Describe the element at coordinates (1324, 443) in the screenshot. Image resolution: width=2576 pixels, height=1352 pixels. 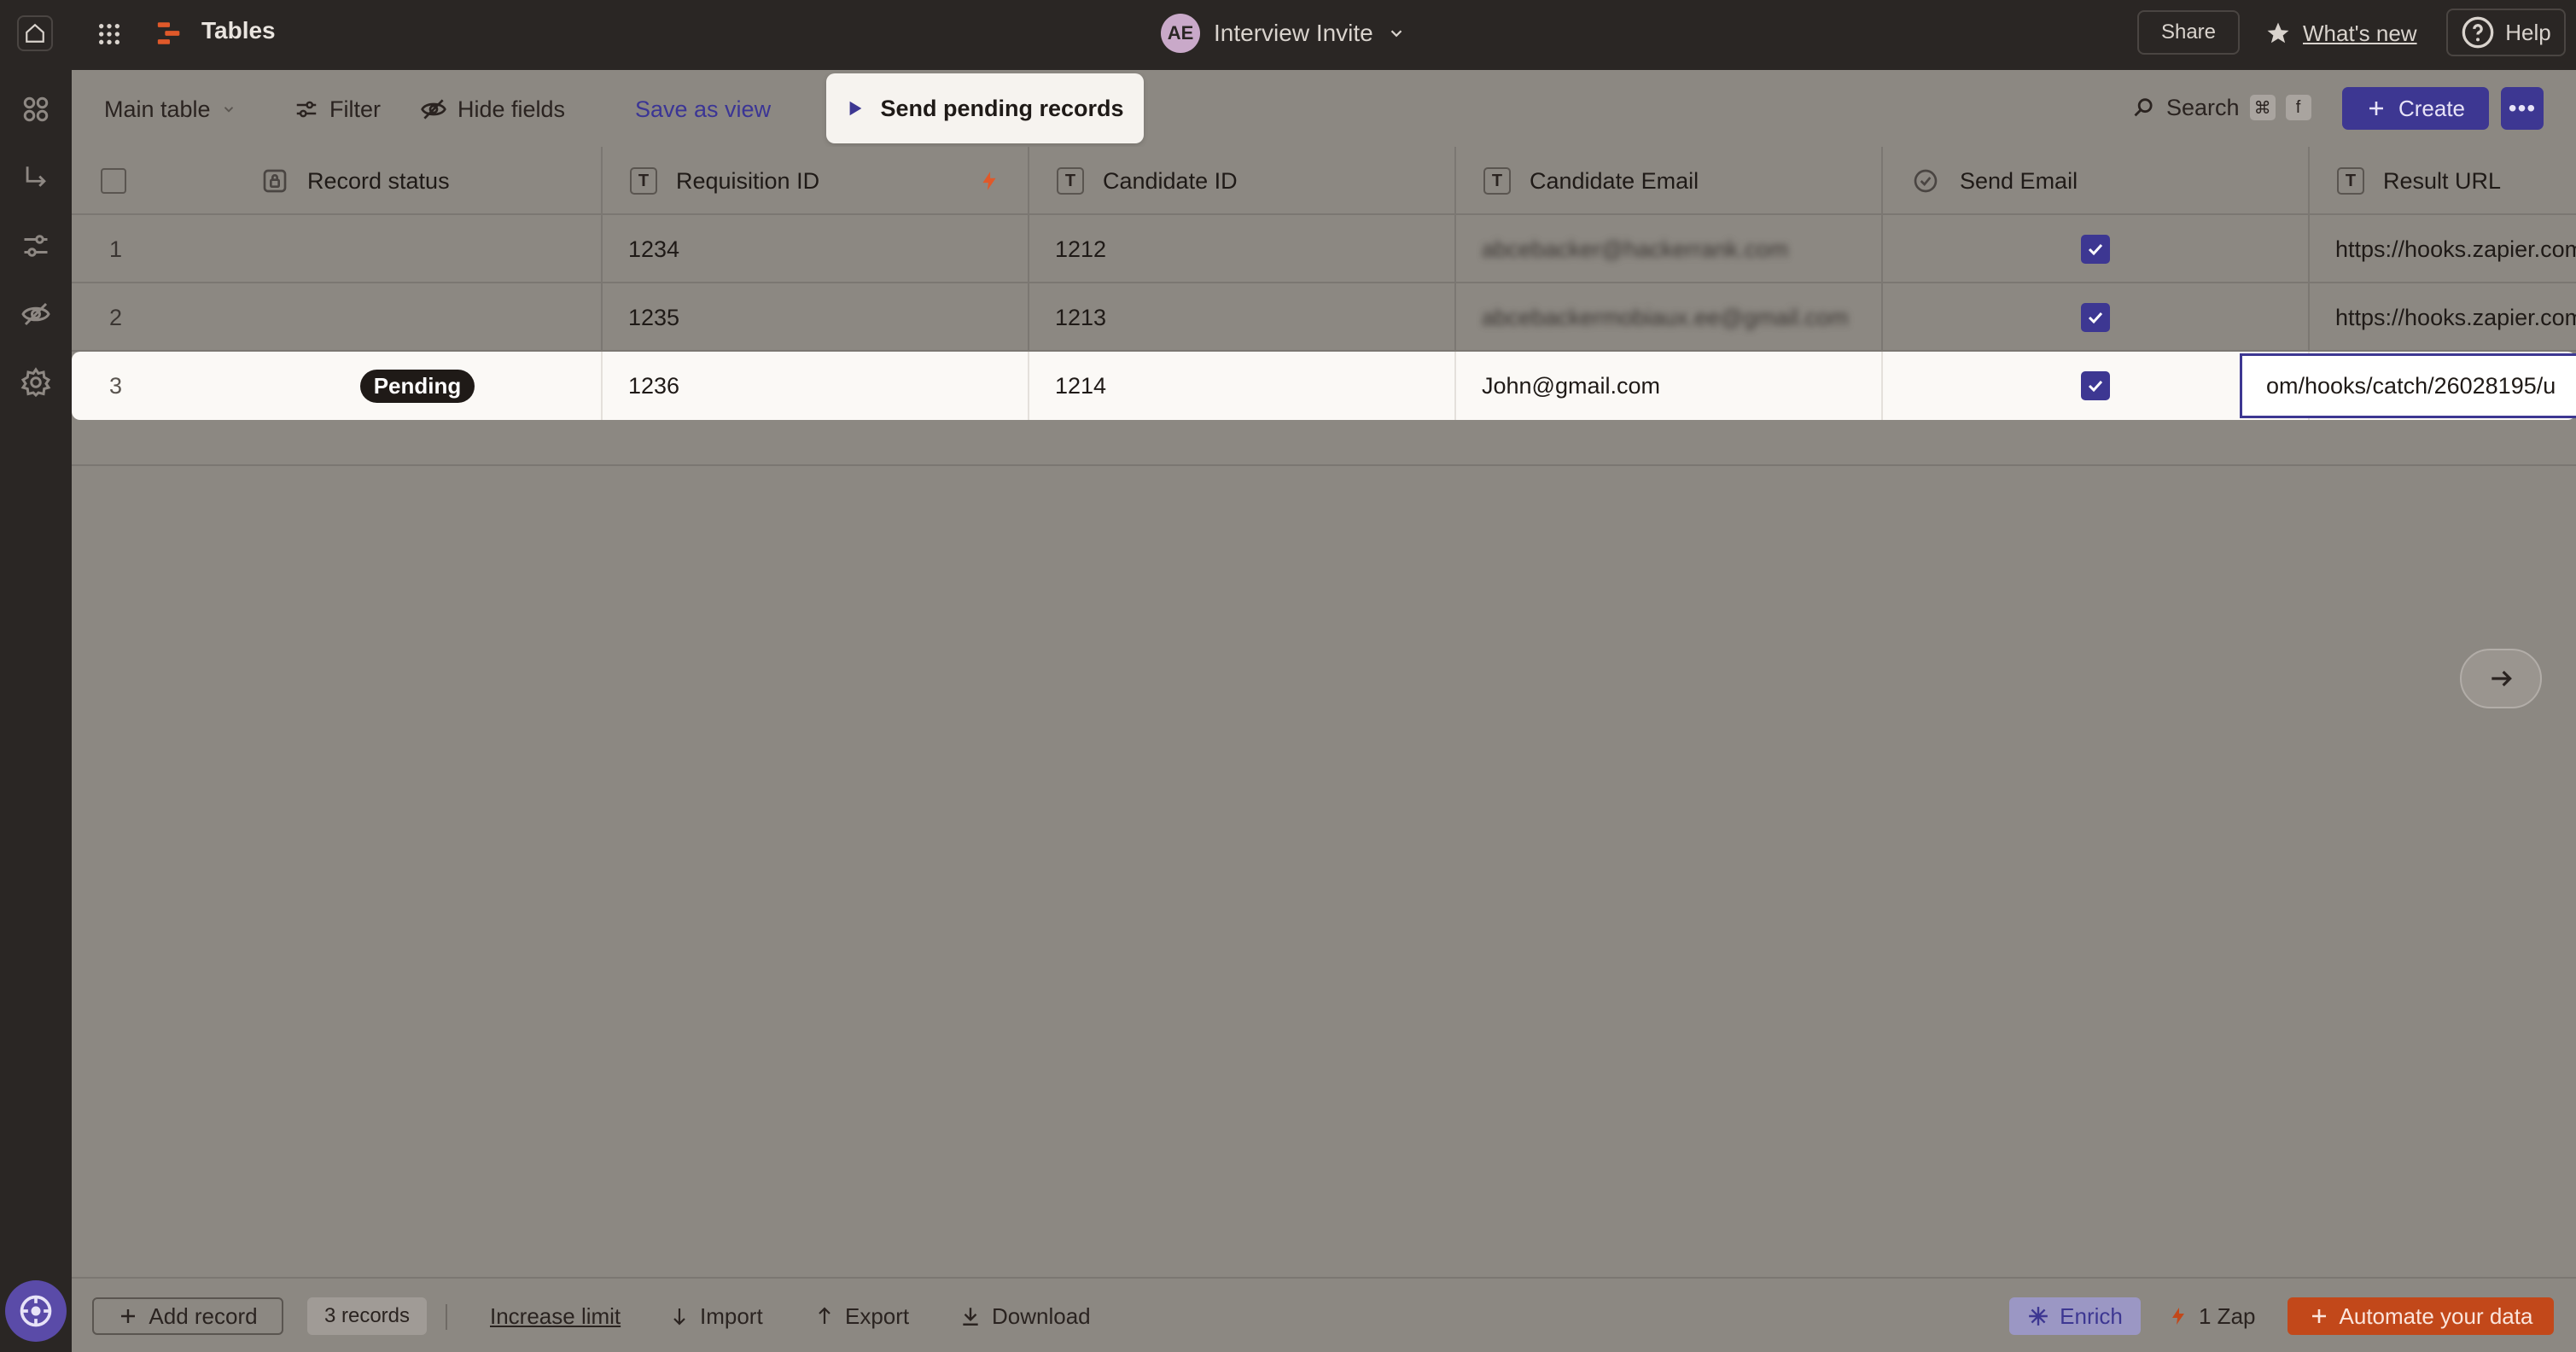
I see `empty-new-row` at that location.